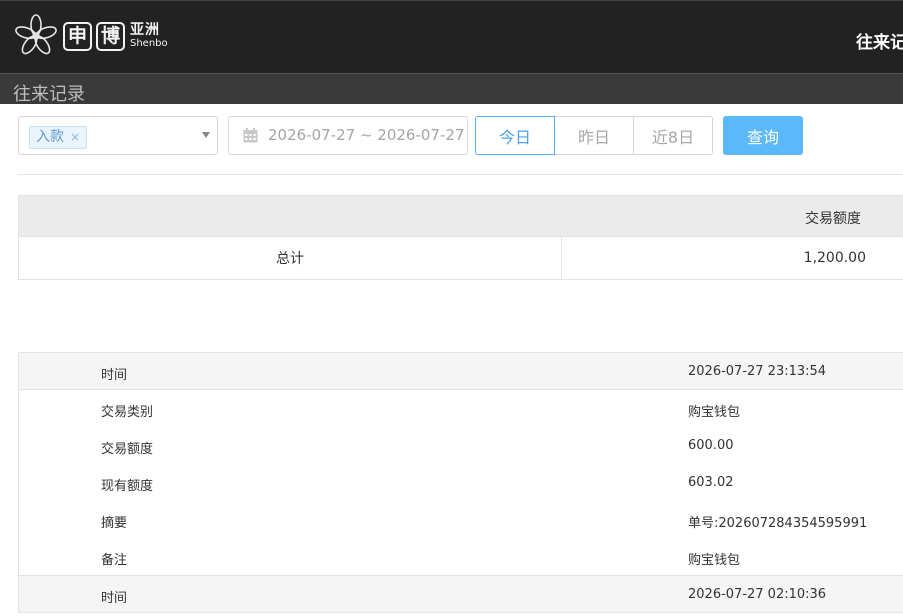 The image size is (903, 616). Describe the element at coordinates (75, 137) in the screenshot. I see `tag-remove-icon: ×` at that location.